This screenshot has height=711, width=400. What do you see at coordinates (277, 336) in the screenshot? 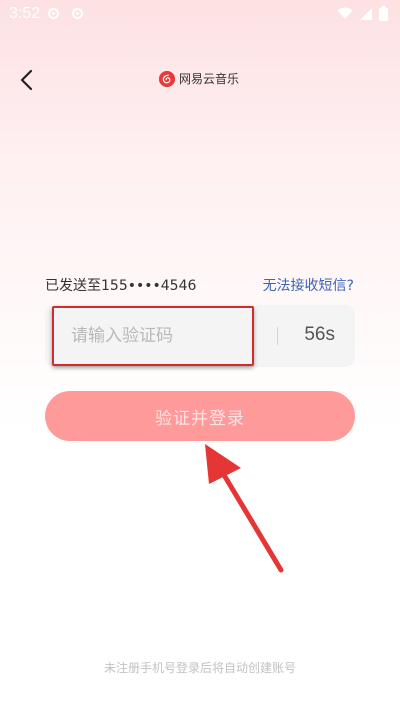
I see `divider` at bounding box center [277, 336].